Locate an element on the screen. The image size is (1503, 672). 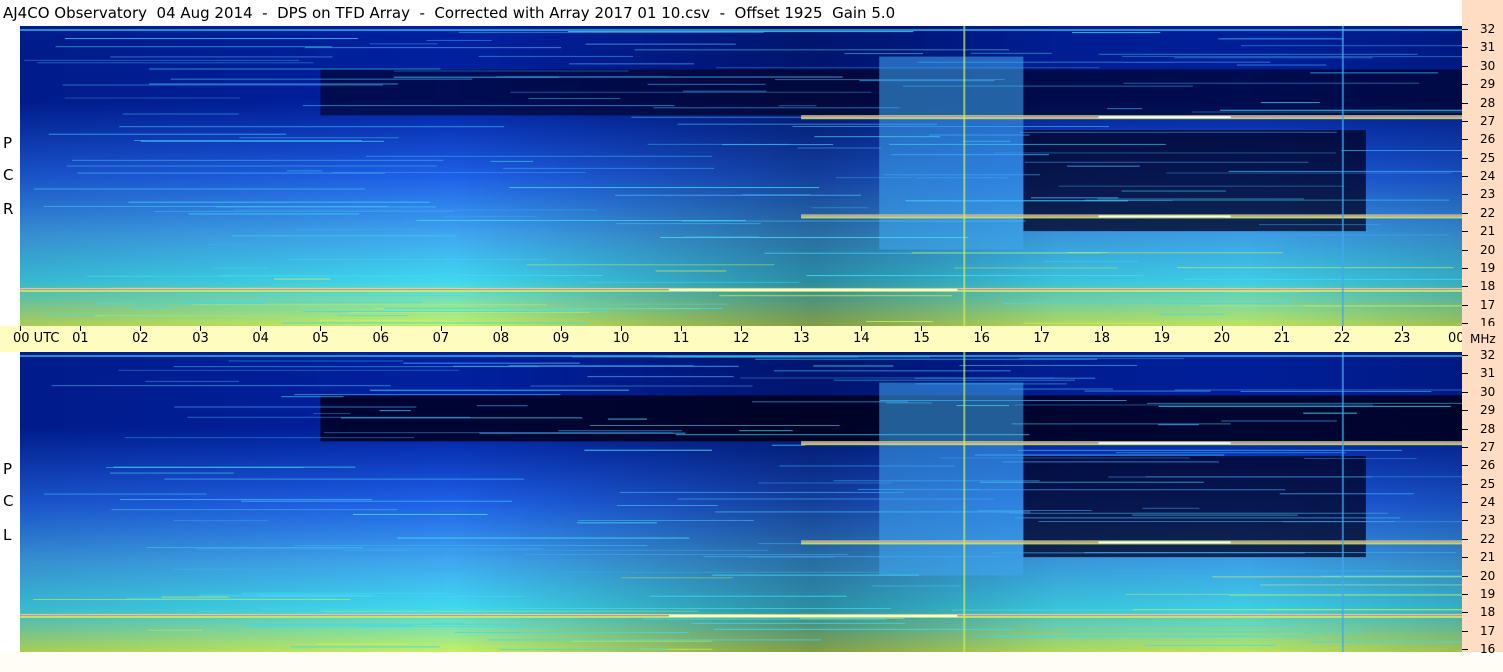
freq-axis-lcp: 32 31 30 29 28 27 26 25 24 23 22 21 20 19 18 17 16 is located at coordinates (1482, 502).